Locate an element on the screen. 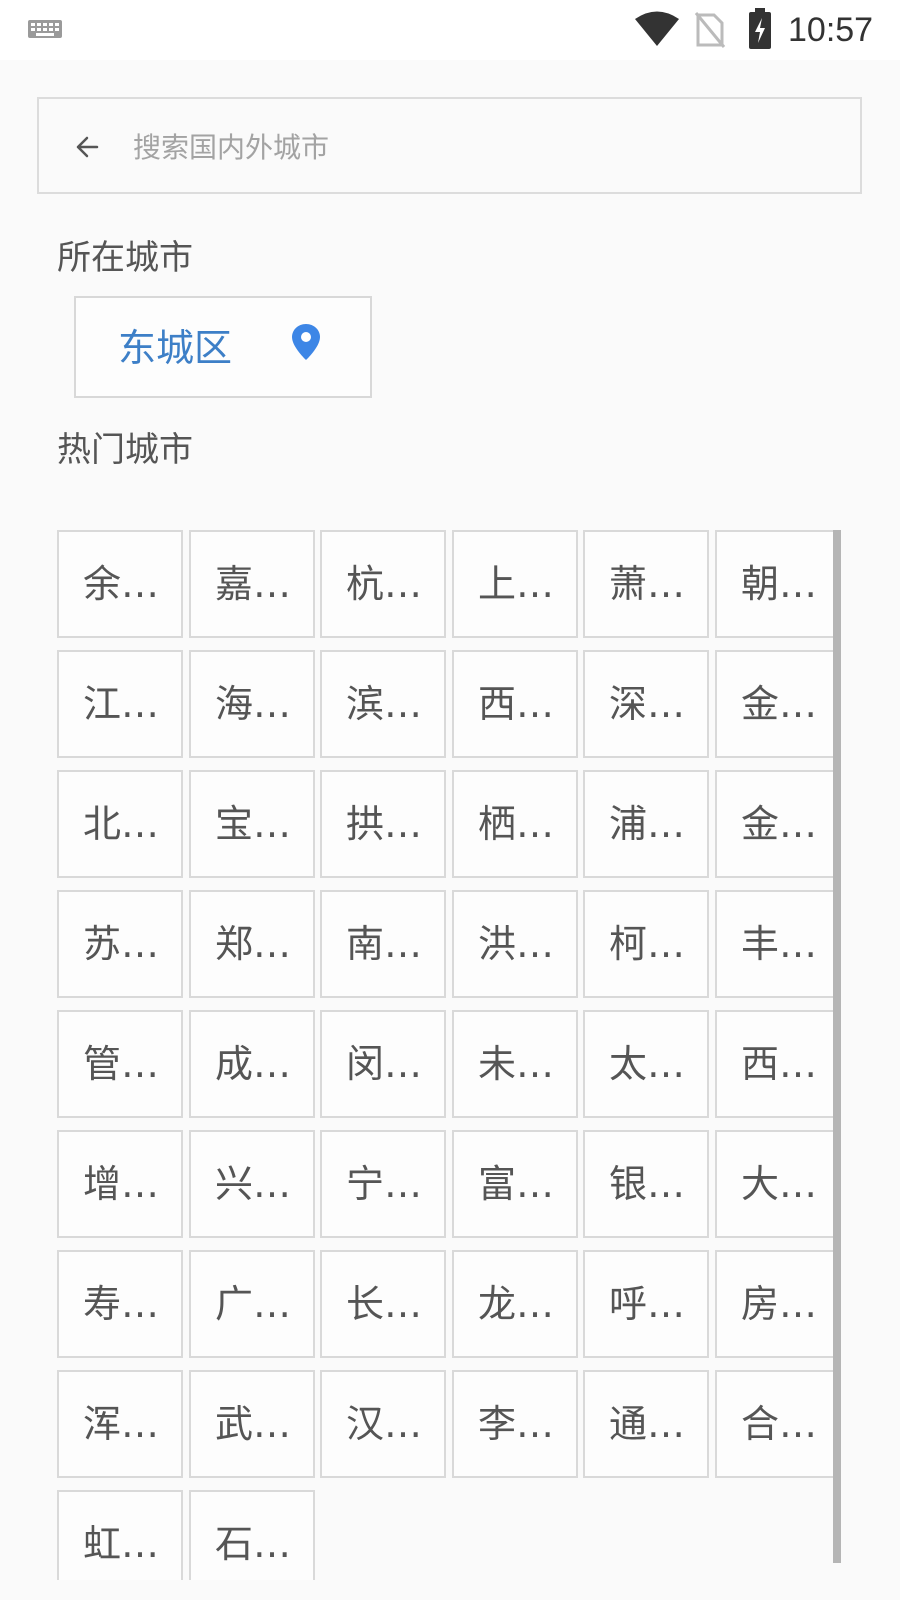  search-bar is located at coordinates (449, 145).